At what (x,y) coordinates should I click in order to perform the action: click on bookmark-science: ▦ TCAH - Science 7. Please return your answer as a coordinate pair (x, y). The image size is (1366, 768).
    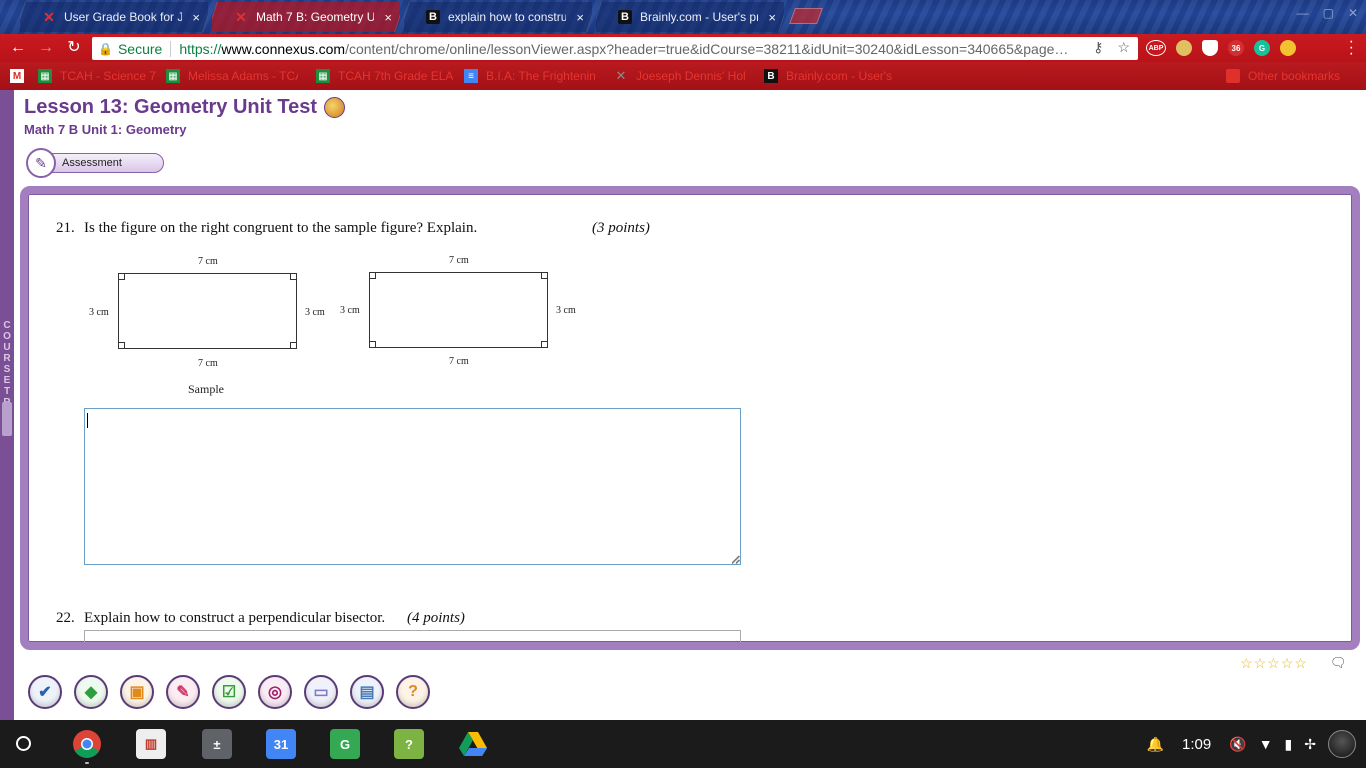
    Looking at the image, I should click on (97, 76).